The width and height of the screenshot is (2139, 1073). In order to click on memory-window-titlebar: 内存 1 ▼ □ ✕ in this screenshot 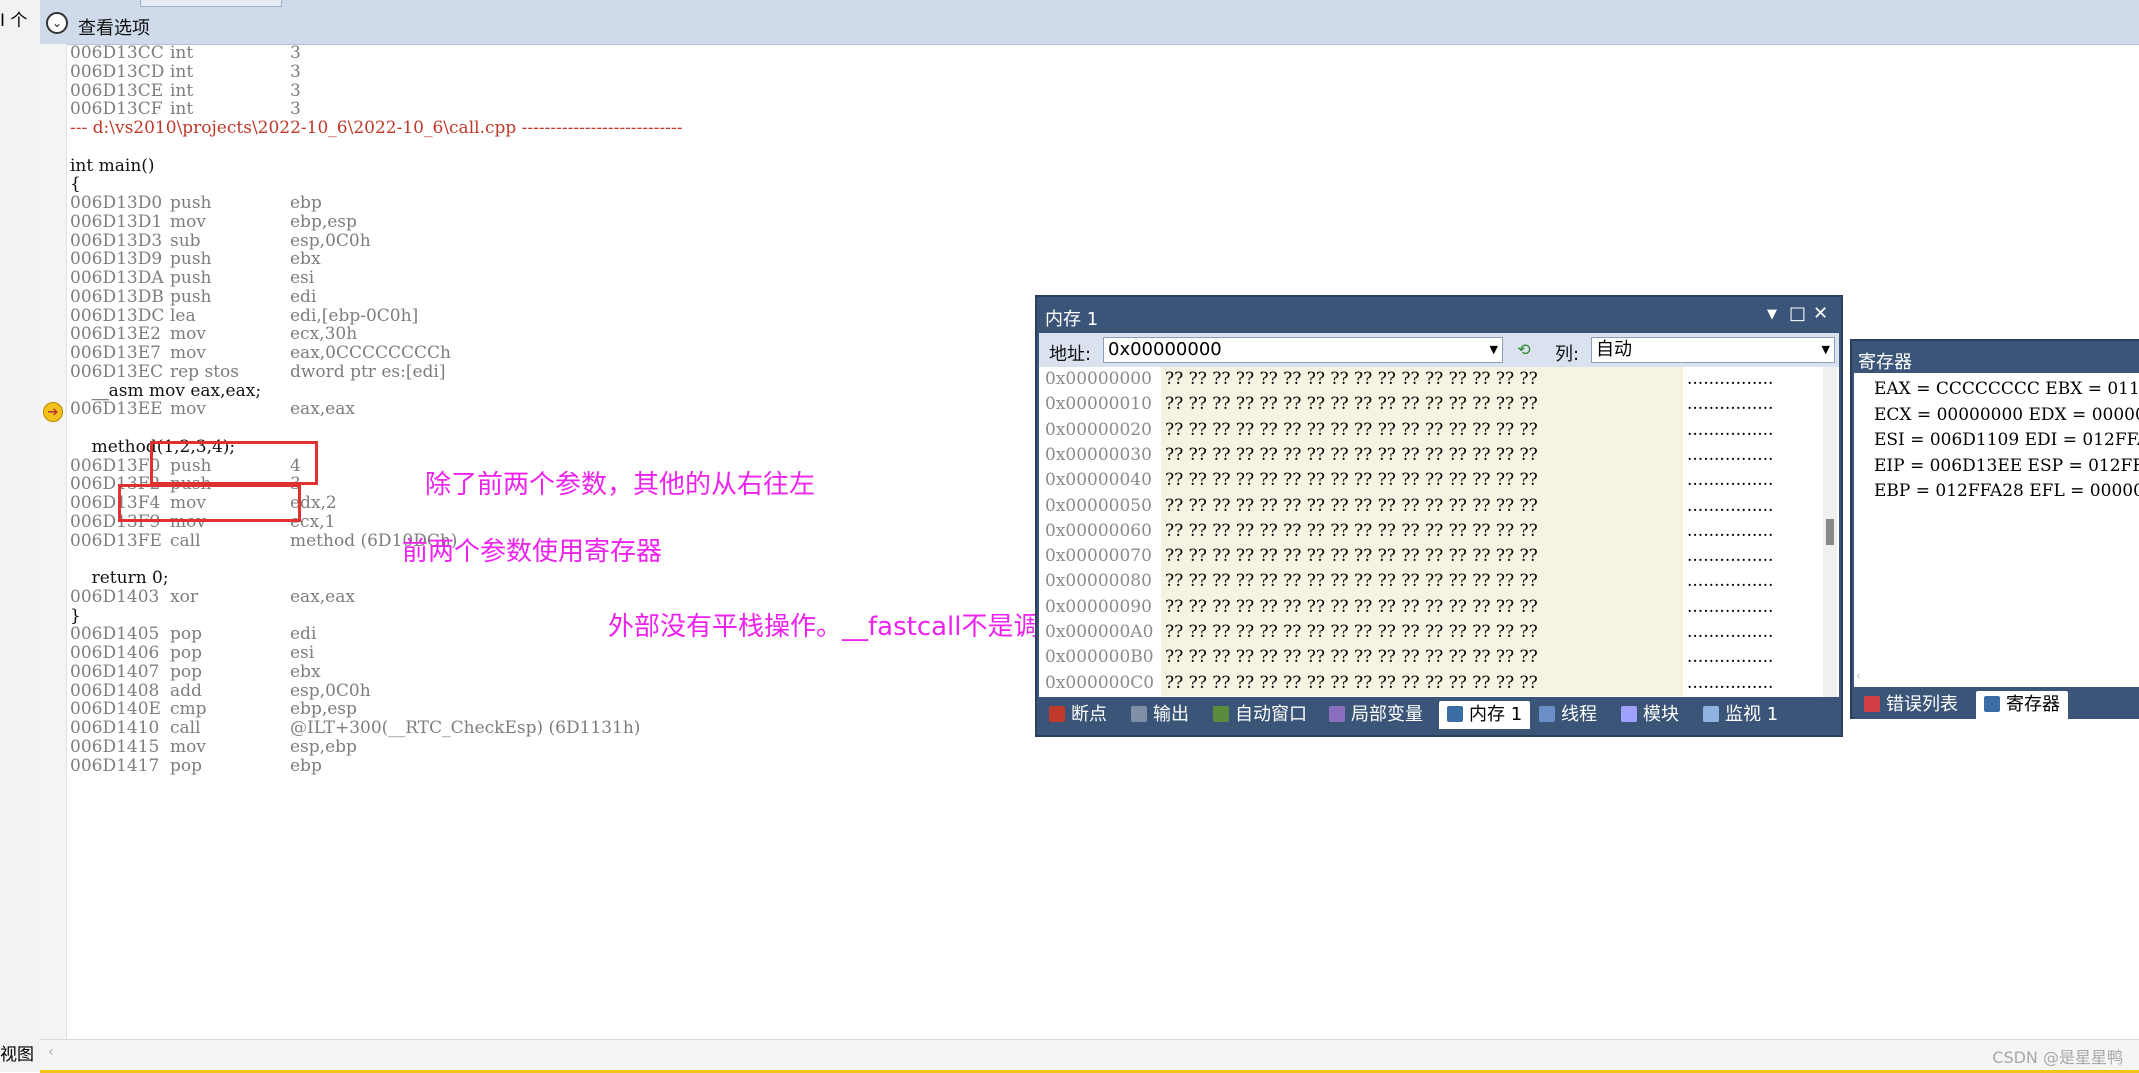, I will do `click(1439, 315)`.